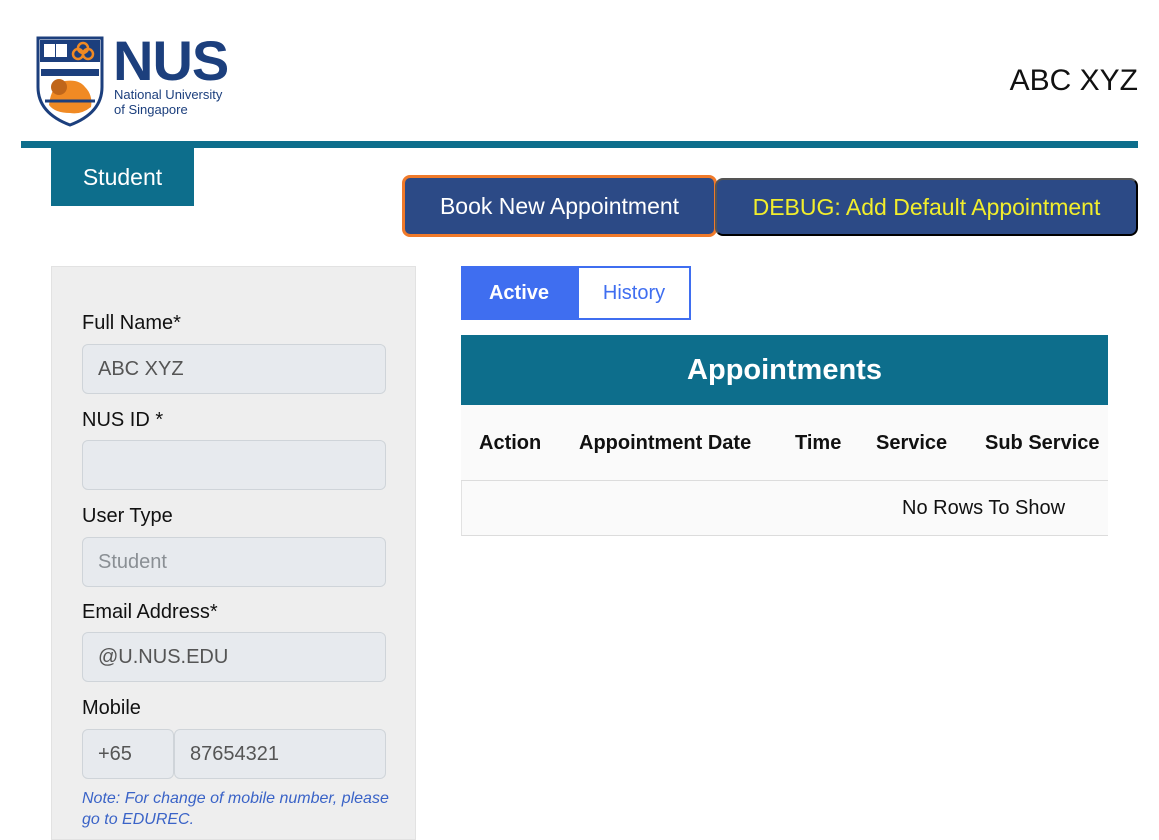 This screenshot has height=840, width=1159. Describe the element at coordinates (559, 206) in the screenshot. I see `book-new-appointment-button: Book New Appointment` at that location.